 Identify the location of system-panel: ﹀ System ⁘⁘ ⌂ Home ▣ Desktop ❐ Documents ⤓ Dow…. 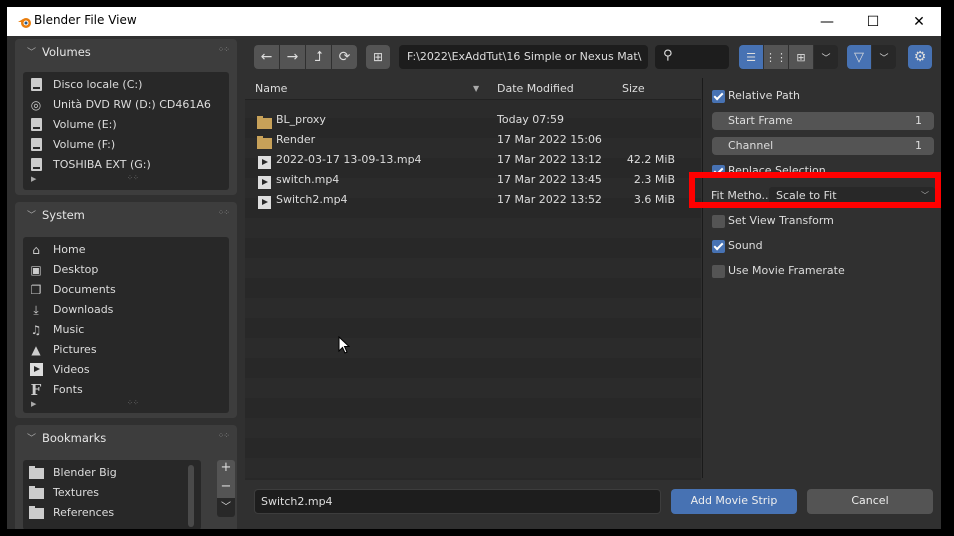
(126, 310).